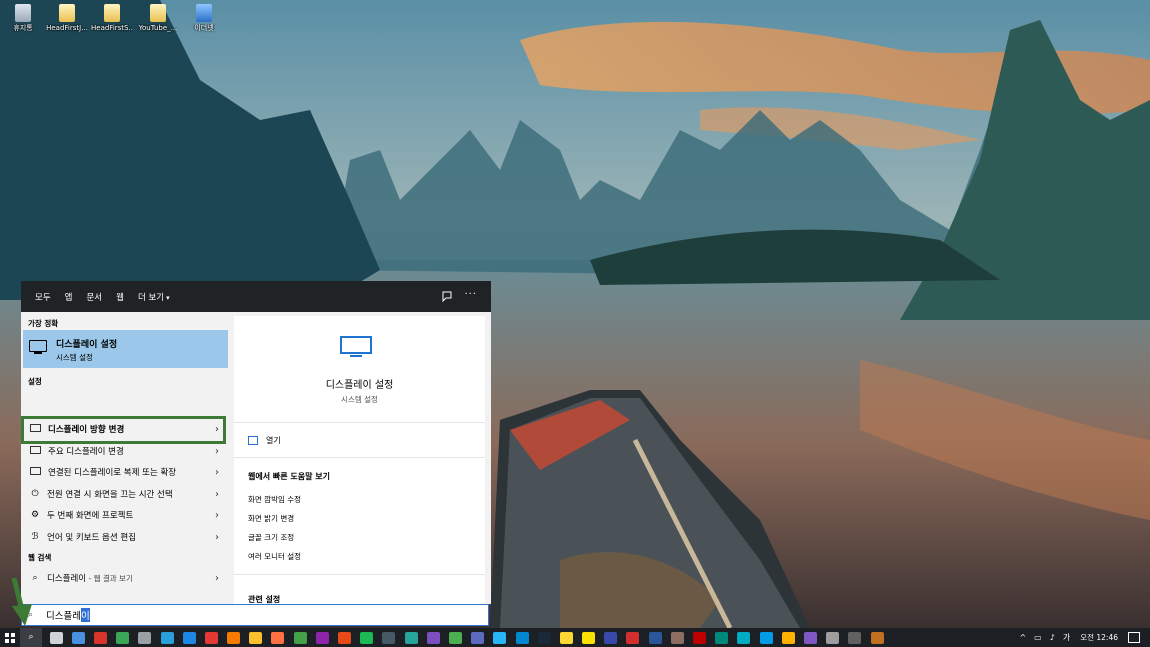 The image size is (1150, 647). What do you see at coordinates (1066, 637) in the screenshot?
I see `ime-indicator: 가` at bounding box center [1066, 637].